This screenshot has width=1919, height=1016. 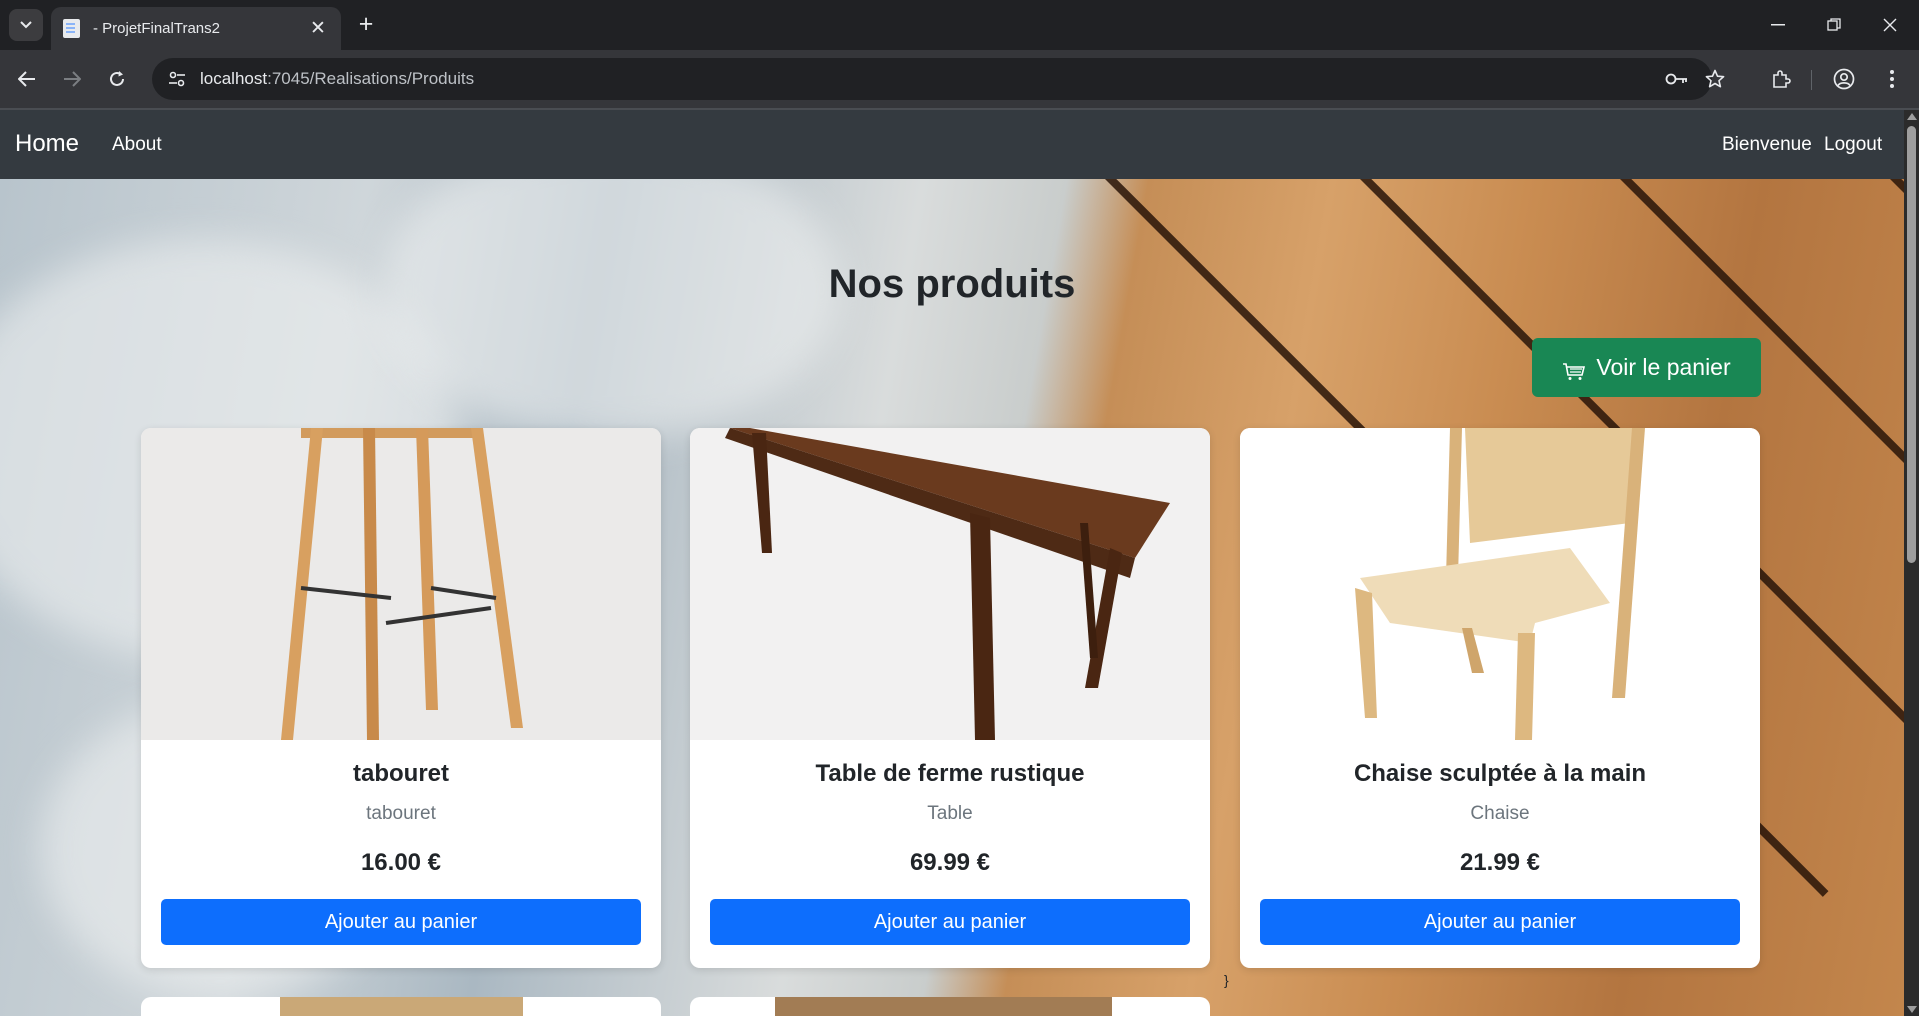 I want to click on reload-icon, so click(x=117, y=79).